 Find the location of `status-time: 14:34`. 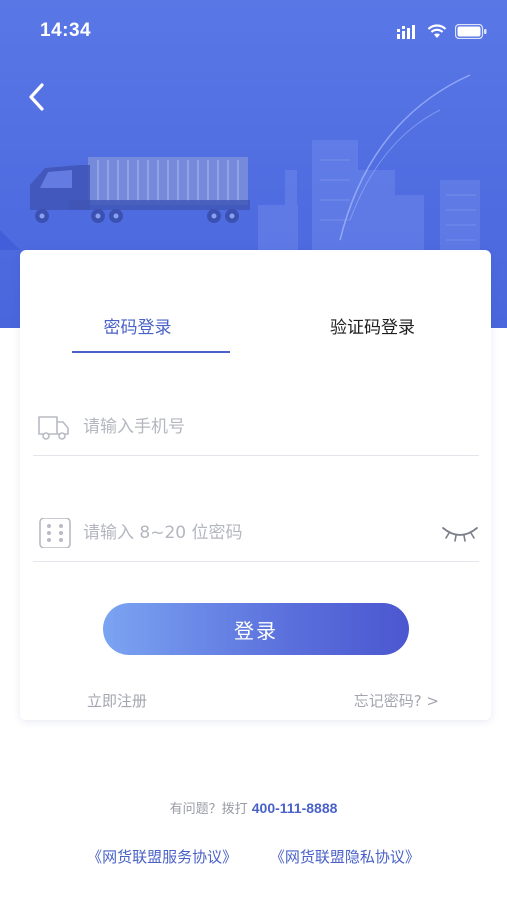

status-time: 14:34 is located at coordinates (66, 30).